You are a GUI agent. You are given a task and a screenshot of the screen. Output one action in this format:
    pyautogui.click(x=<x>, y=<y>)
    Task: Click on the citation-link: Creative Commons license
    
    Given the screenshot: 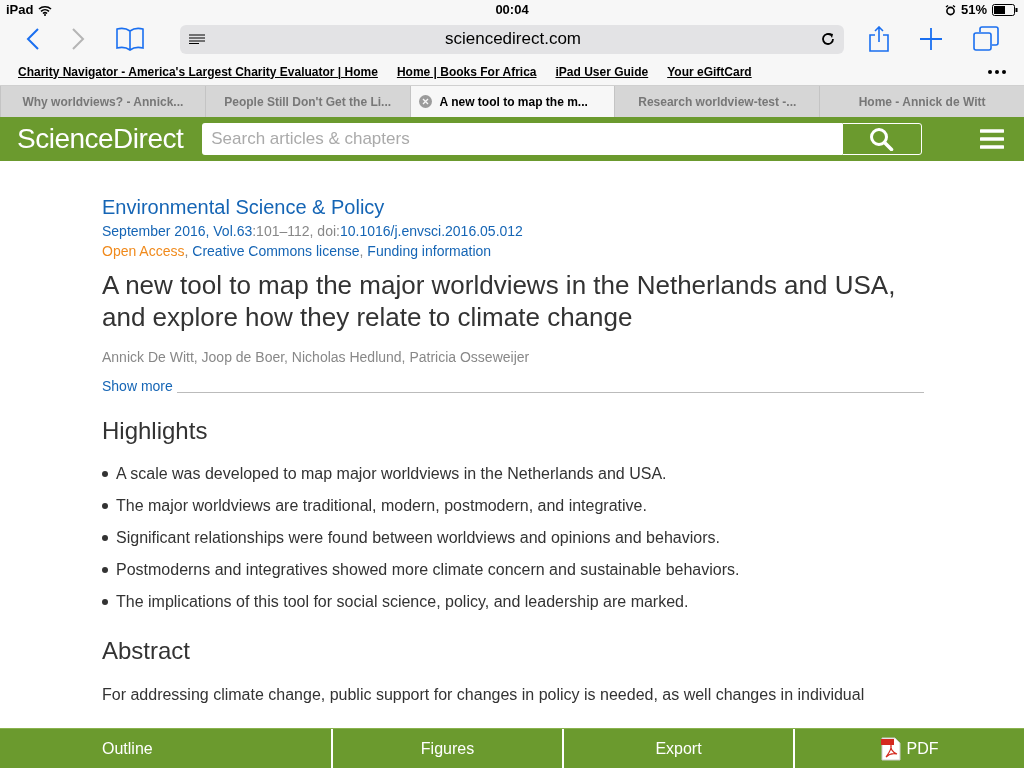 What is the action you would take?
    pyautogui.click(x=276, y=251)
    